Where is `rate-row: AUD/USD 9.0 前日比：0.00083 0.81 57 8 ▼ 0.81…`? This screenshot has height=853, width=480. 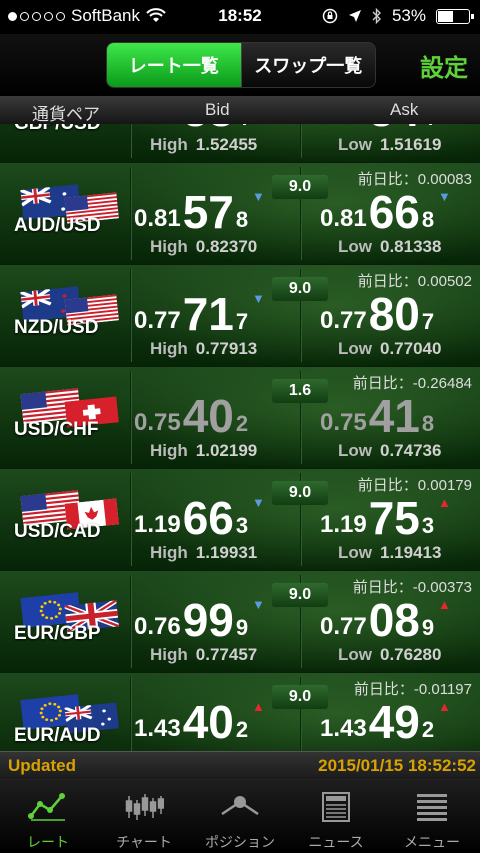
rate-row: AUD/USD 9.0 前日比：0.00083 0.81 57 8 ▼ 0.81… is located at coordinates (240, 214).